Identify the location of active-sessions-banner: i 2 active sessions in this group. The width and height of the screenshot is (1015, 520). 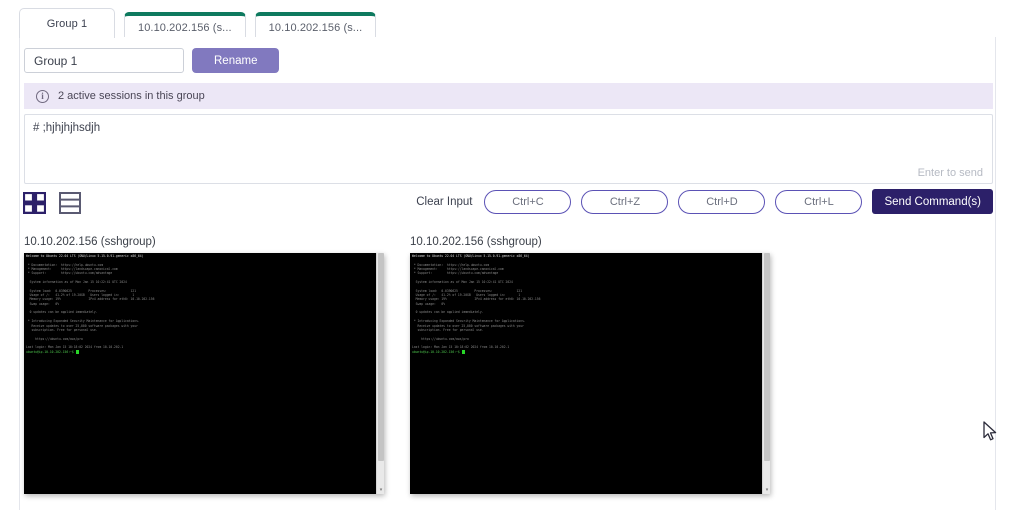
(508, 96).